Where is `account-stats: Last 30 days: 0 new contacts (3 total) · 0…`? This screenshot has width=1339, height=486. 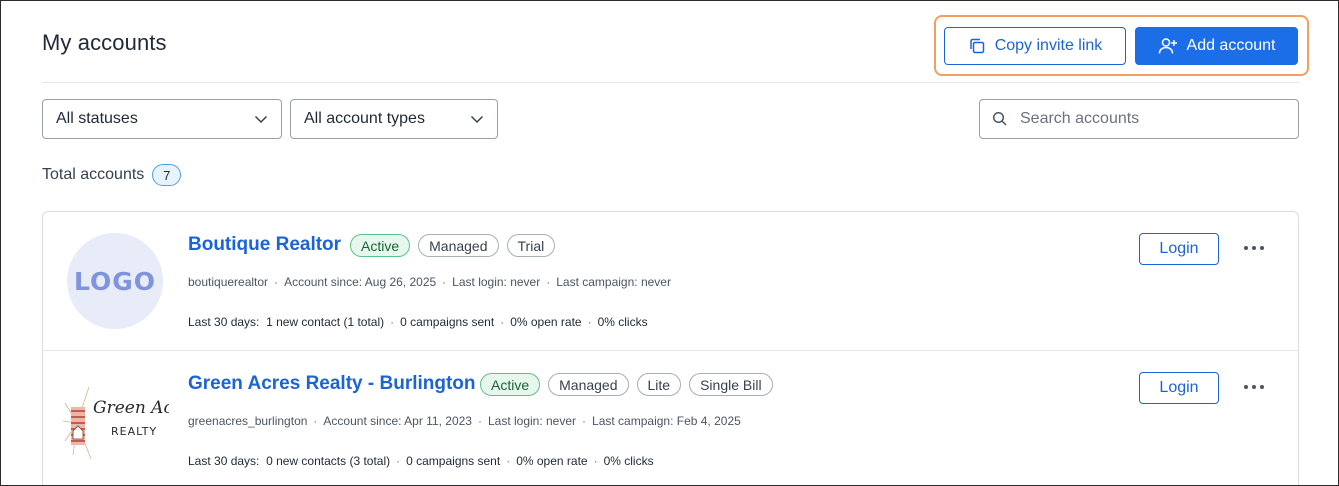
account-stats: Last 30 days: 0 new contacts (3 total) · 0… is located at coordinates (421, 461).